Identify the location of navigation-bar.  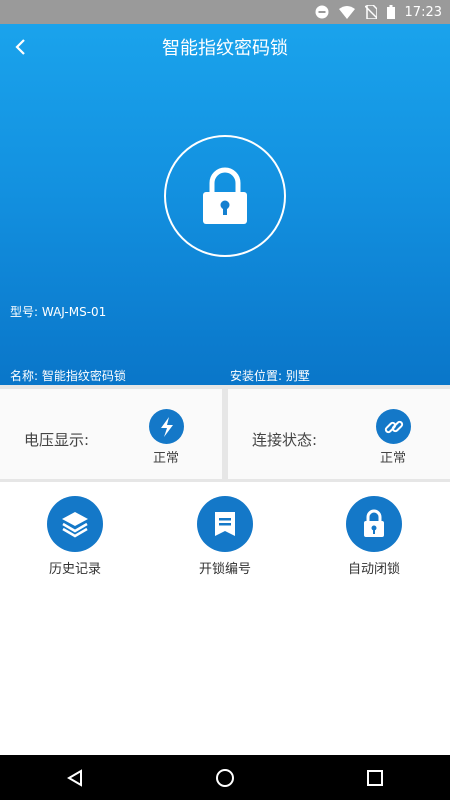
(225, 777).